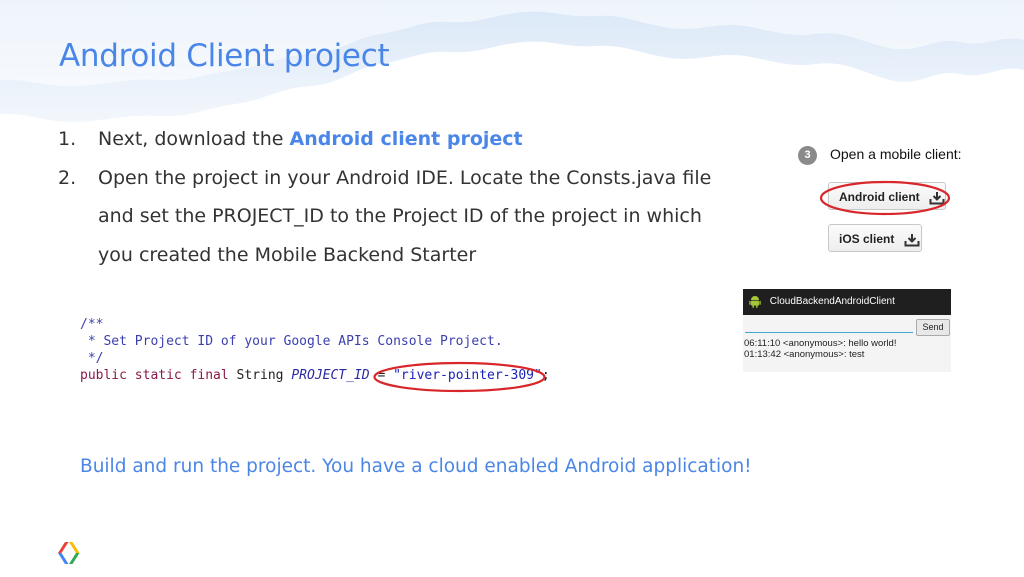 The height and width of the screenshot is (577, 1024). Describe the element at coordinates (67, 177) in the screenshot. I see `step-number: 2.` at that location.